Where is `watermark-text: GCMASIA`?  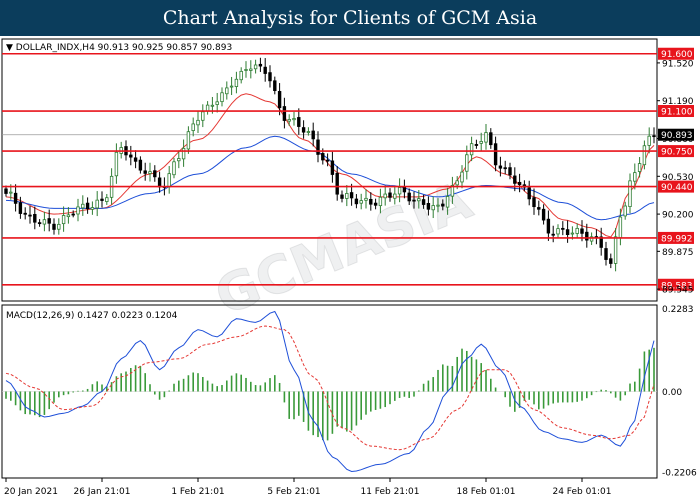 watermark-text: GCMASIA is located at coordinates (343, 249).